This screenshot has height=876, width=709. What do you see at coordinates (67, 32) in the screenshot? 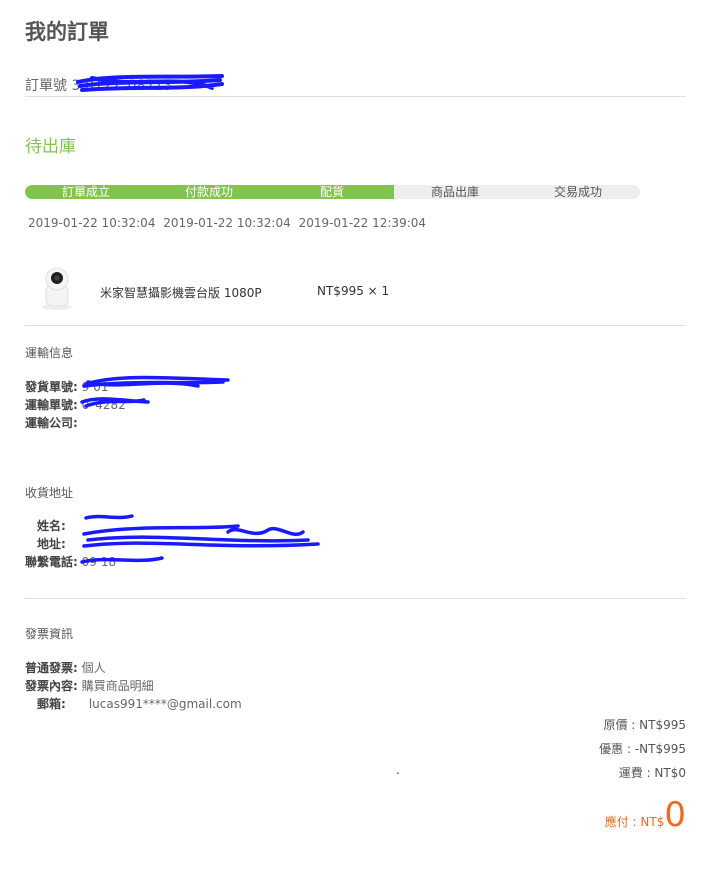
I see `page-title: 我的訂單` at bounding box center [67, 32].